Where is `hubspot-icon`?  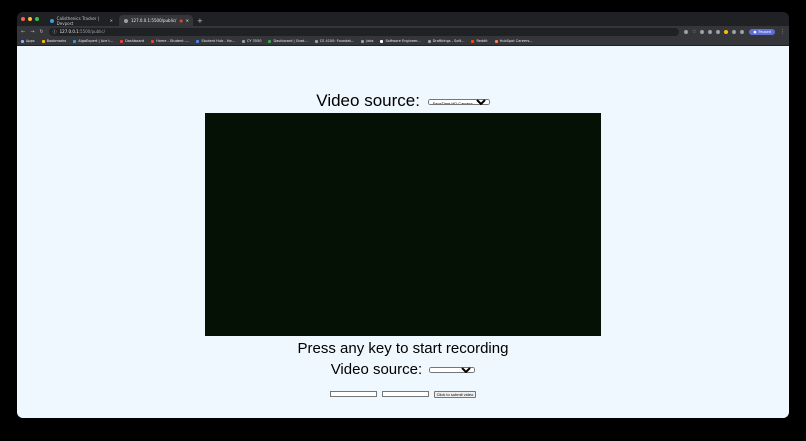
hubspot-icon is located at coordinates (496, 41).